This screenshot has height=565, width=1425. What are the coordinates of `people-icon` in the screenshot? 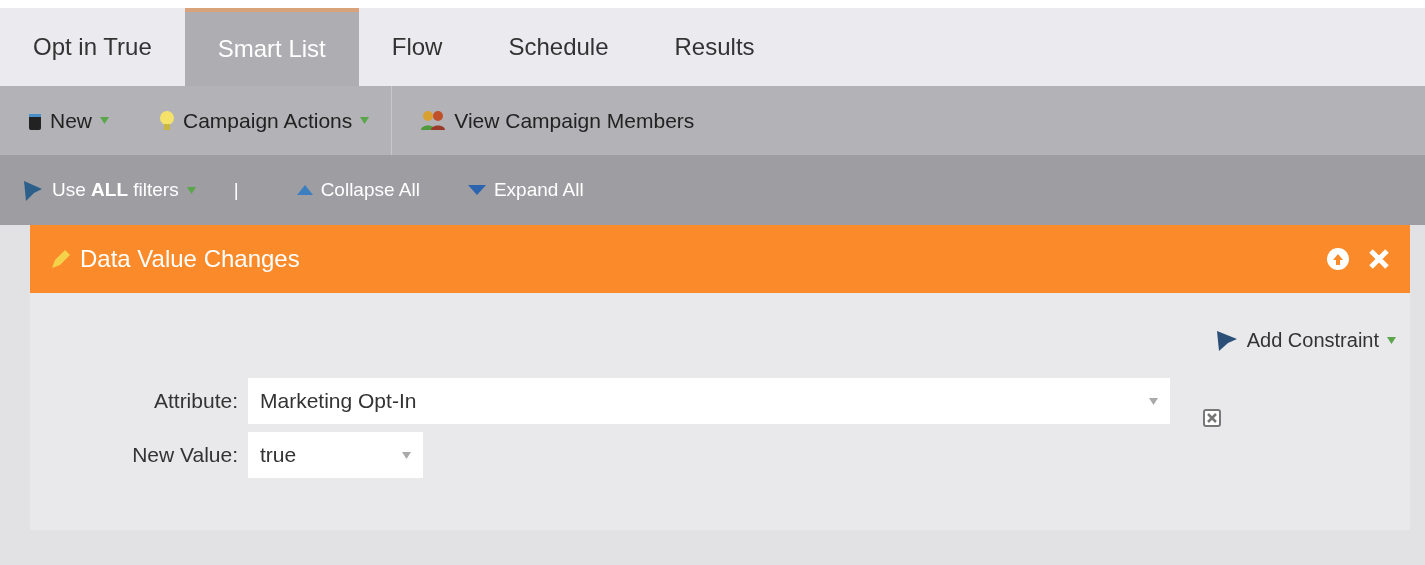 It's located at (433, 120).